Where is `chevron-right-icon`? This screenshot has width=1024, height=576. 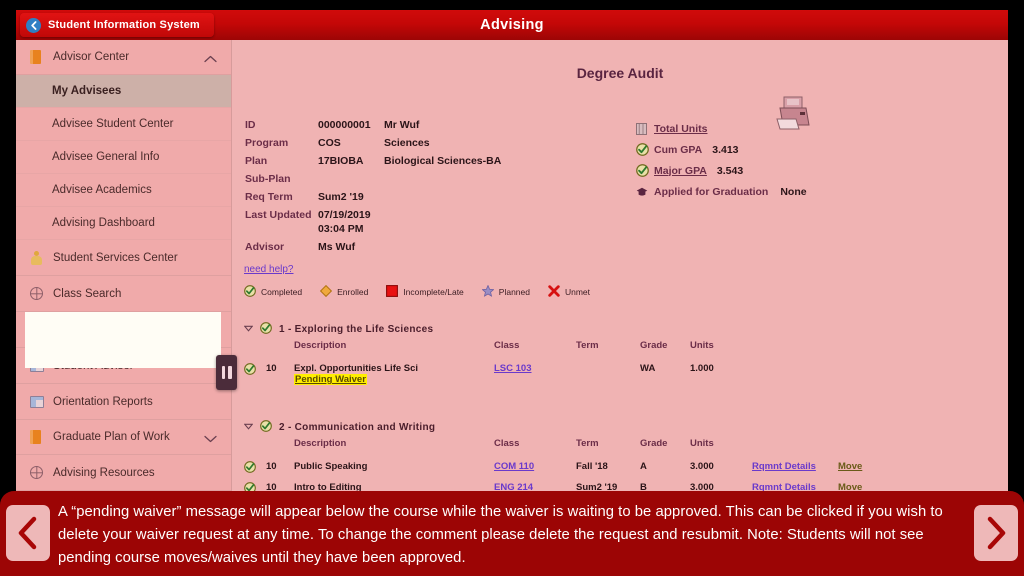 chevron-right-icon is located at coordinates (996, 533).